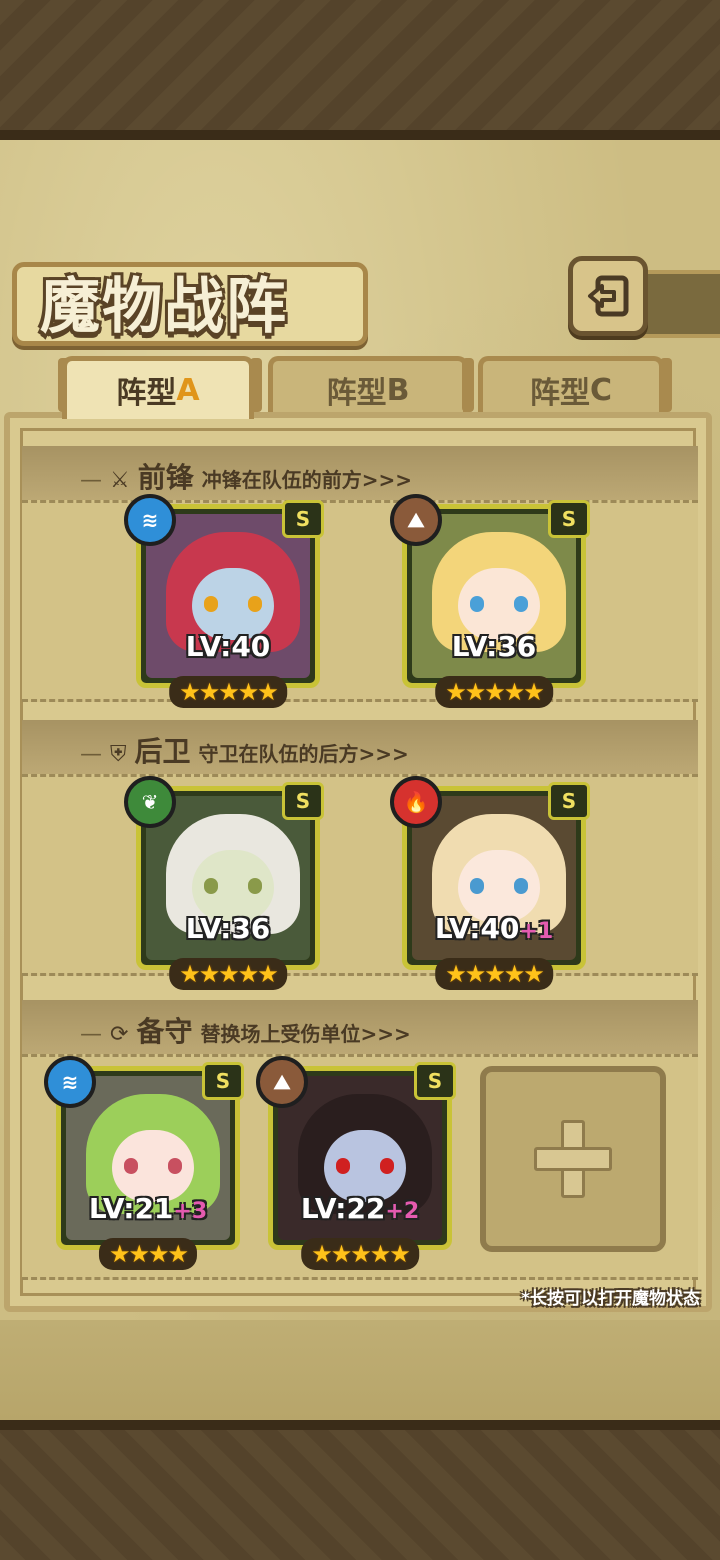  Describe the element at coordinates (360, 70) in the screenshot. I see `top-map-background` at that location.